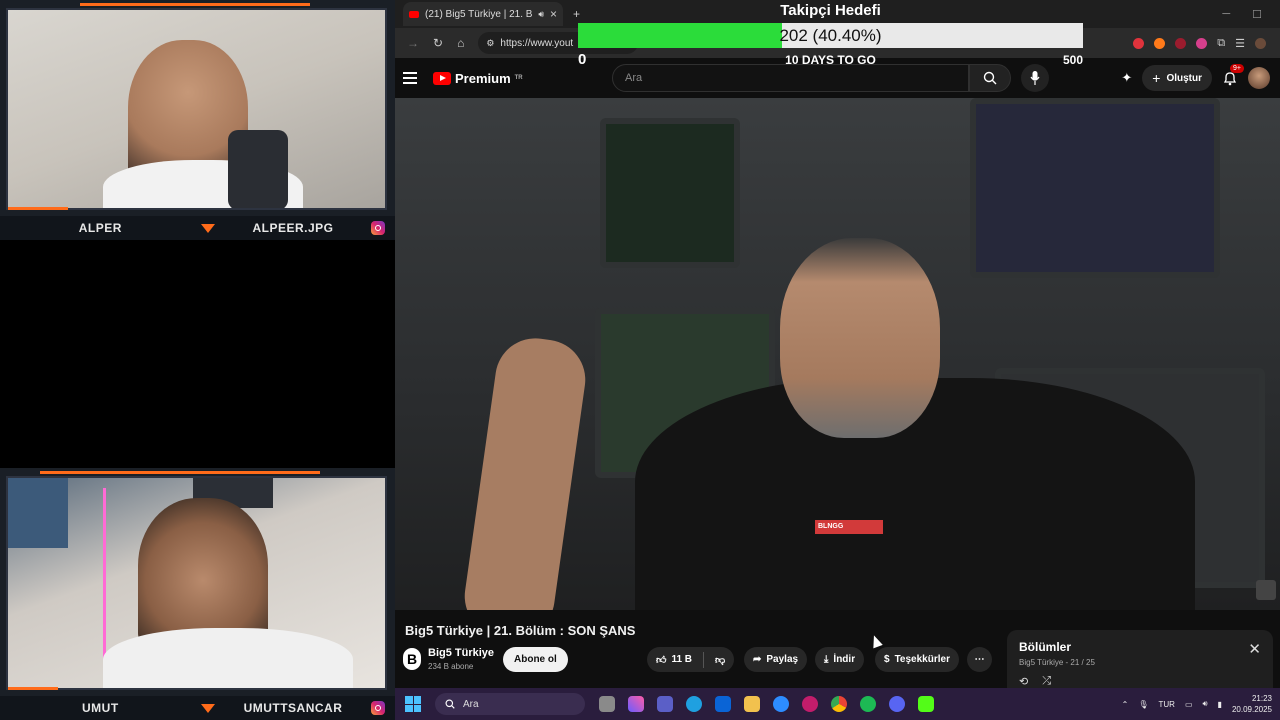  What do you see at coordinates (196, 109) in the screenshot?
I see `webcam-feed-alper` at bounding box center [196, 109].